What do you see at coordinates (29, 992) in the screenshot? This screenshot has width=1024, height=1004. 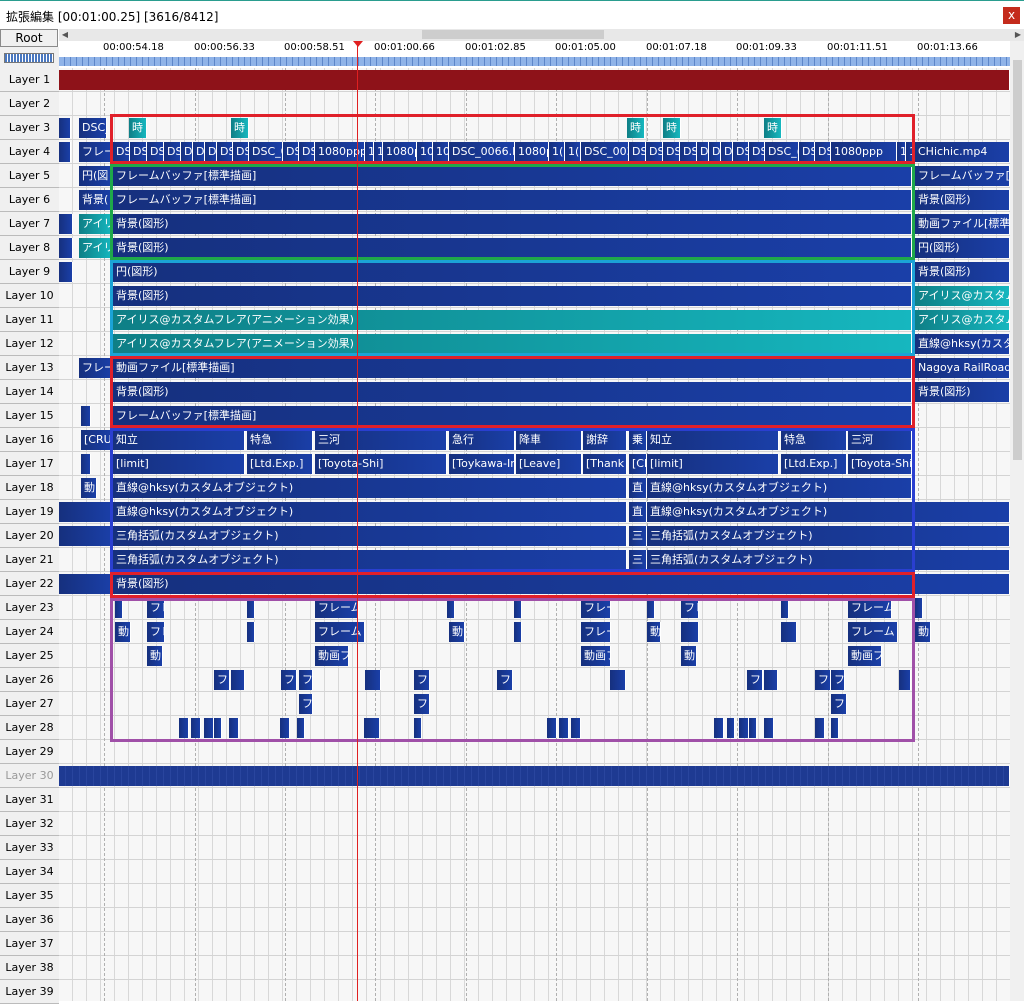 I see `layer-label: Layer 39` at bounding box center [29, 992].